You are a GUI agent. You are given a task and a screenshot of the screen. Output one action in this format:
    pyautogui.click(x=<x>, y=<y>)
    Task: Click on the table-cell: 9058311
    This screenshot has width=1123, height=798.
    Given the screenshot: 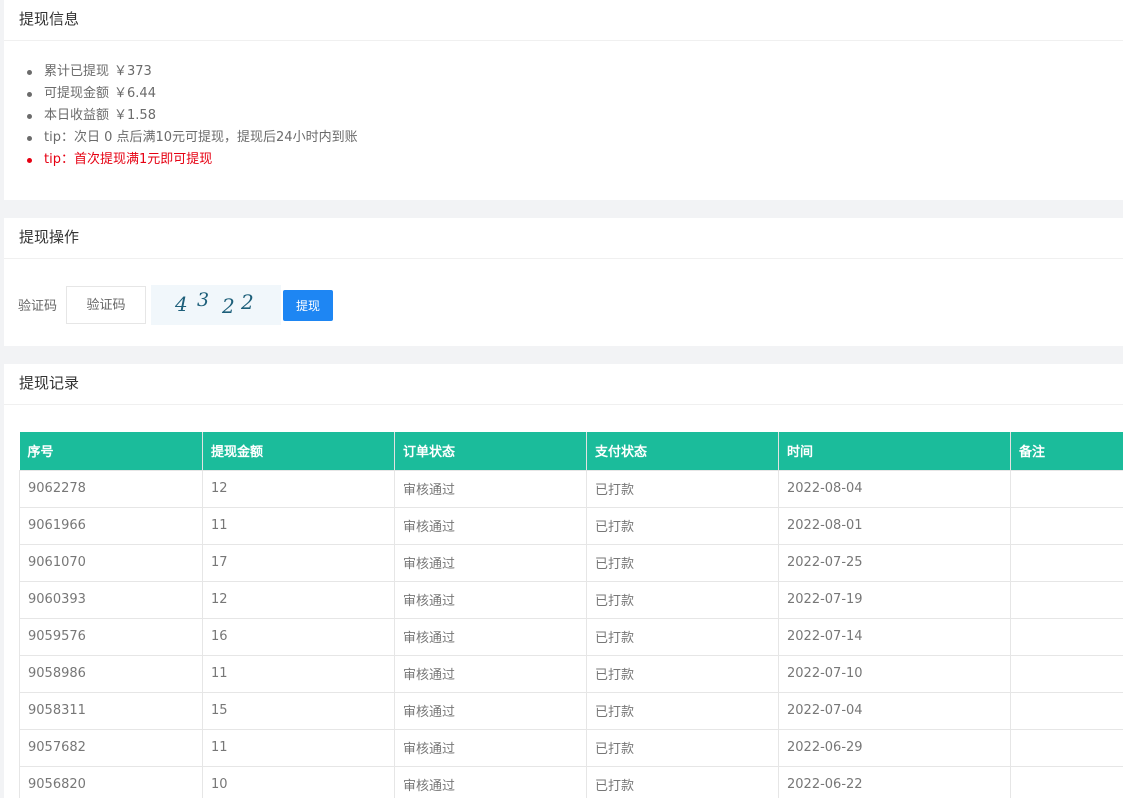 What is the action you would take?
    pyautogui.click(x=111, y=710)
    